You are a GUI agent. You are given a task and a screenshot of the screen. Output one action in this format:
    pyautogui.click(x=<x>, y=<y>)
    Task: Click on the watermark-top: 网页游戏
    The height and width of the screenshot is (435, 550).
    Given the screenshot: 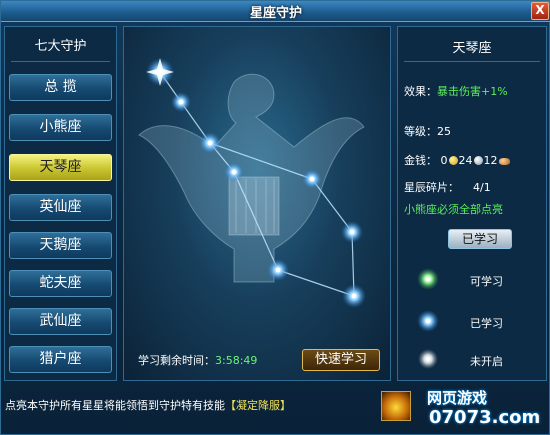 What is the action you would take?
    pyautogui.click(x=457, y=398)
    